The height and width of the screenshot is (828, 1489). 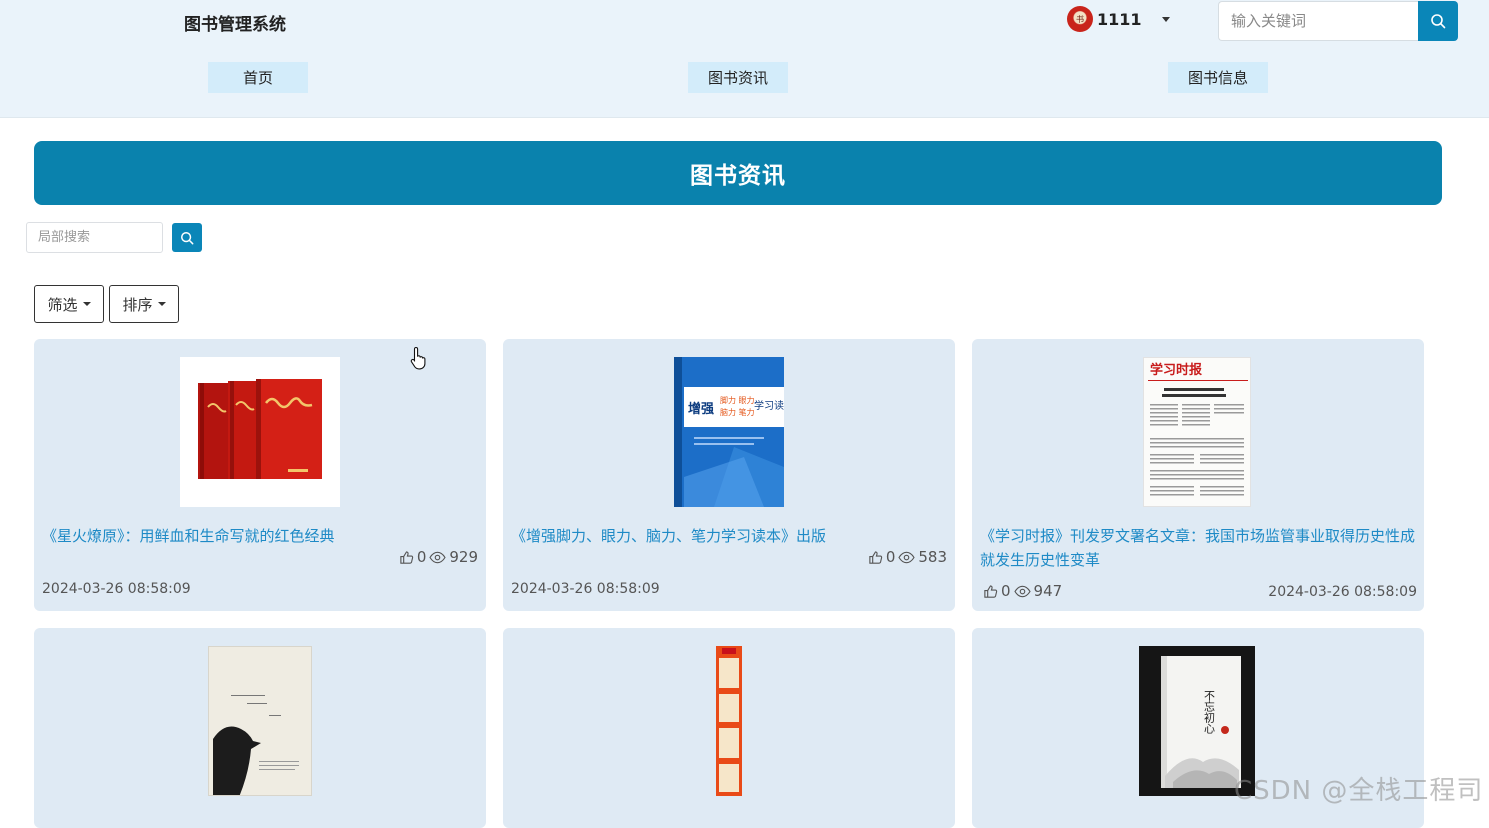 What do you see at coordinates (1218, 77) in the screenshot?
I see `nav-book-info: 图书信息` at bounding box center [1218, 77].